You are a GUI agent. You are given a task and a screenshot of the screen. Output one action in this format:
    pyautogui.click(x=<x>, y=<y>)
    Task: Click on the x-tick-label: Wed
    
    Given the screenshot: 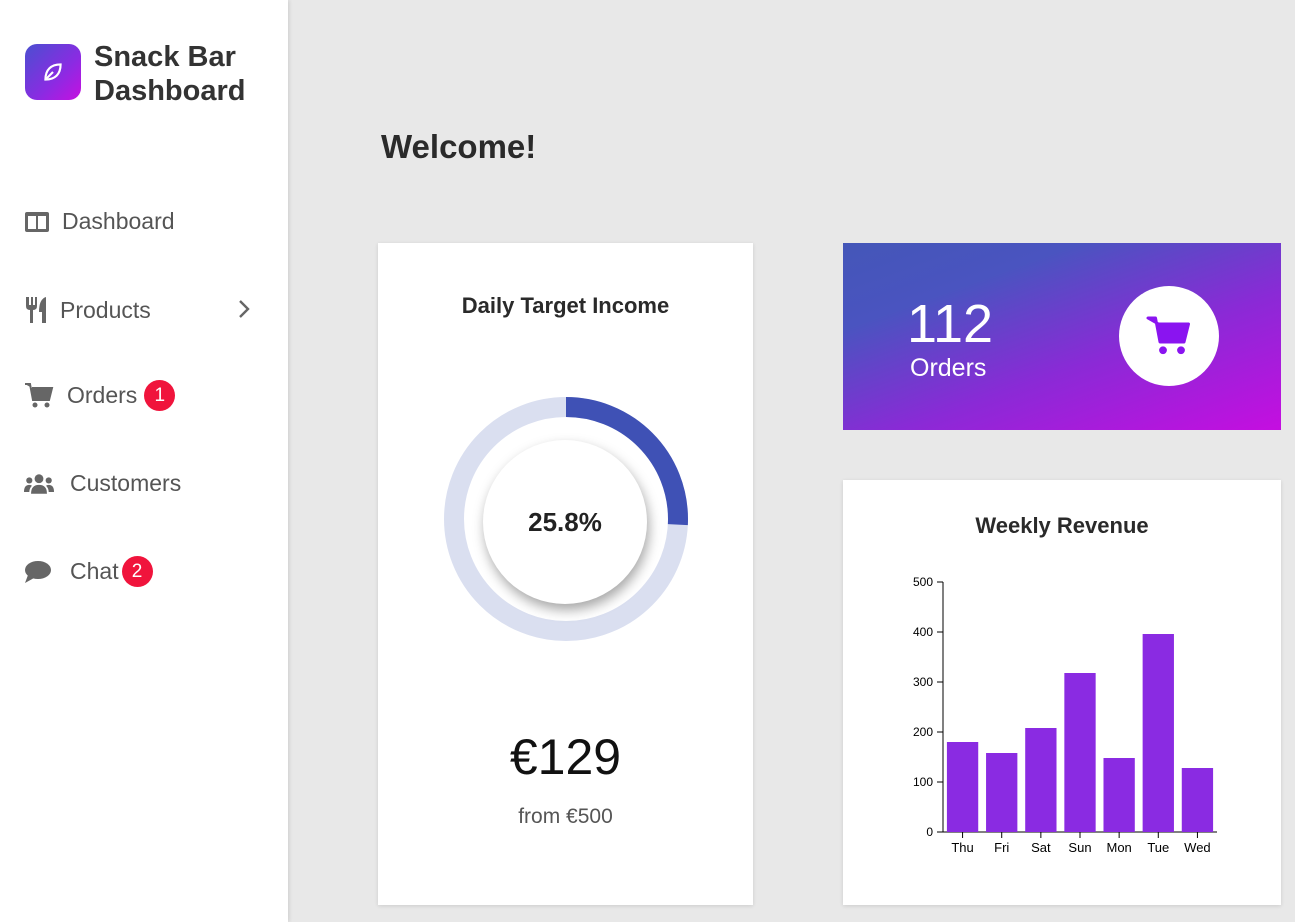 What is the action you would take?
    pyautogui.click(x=1197, y=847)
    